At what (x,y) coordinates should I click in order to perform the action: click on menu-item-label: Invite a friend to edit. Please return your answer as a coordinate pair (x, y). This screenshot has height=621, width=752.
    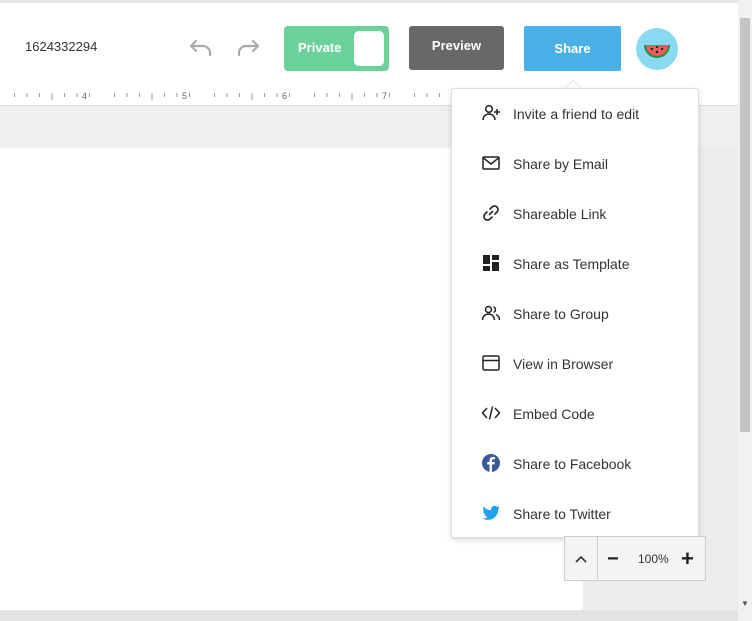
    Looking at the image, I should click on (576, 114).